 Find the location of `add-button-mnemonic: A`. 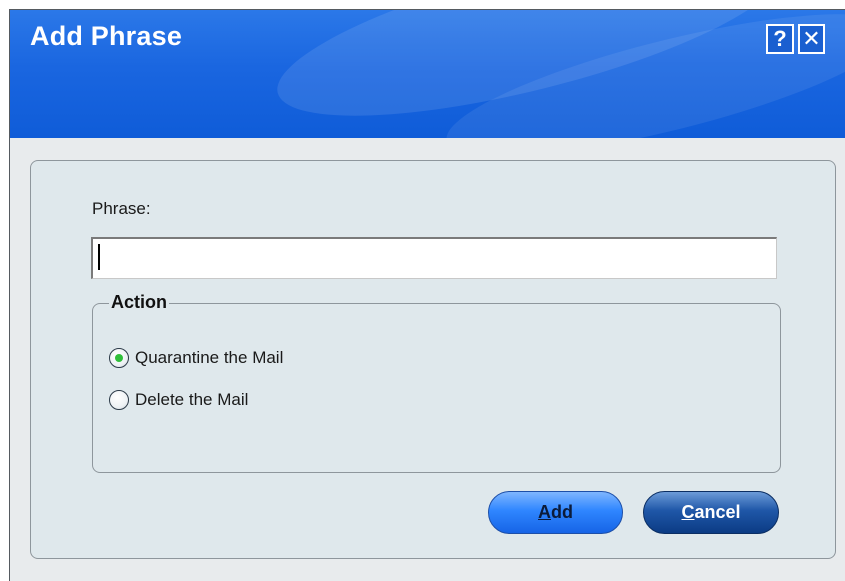

add-button-mnemonic: A is located at coordinates (544, 512).